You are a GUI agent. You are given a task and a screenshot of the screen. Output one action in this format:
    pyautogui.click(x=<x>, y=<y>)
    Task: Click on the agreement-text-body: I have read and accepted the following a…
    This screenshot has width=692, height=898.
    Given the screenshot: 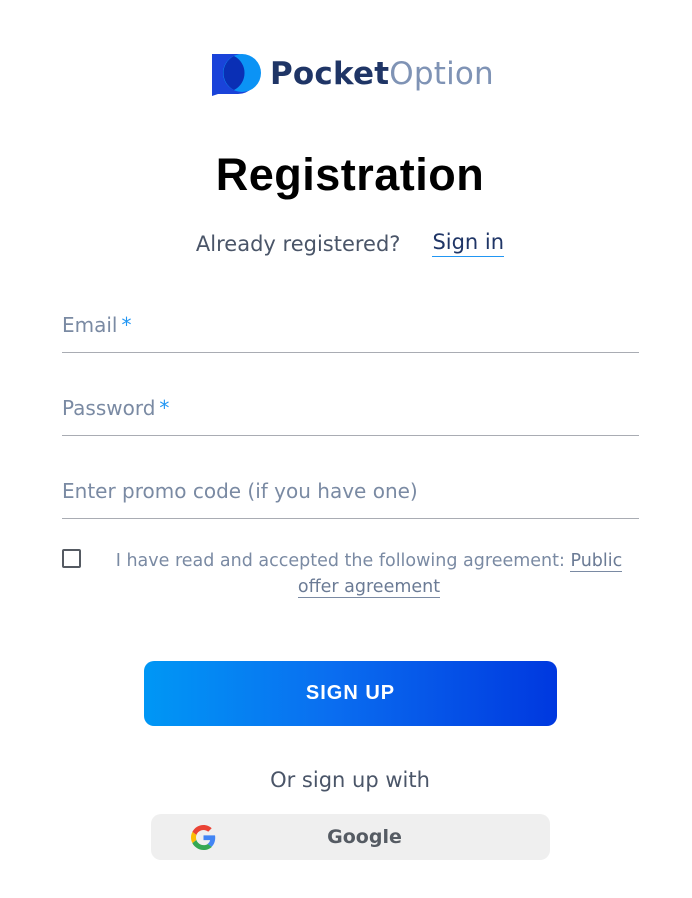 What is the action you would take?
    pyautogui.click(x=343, y=561)
    